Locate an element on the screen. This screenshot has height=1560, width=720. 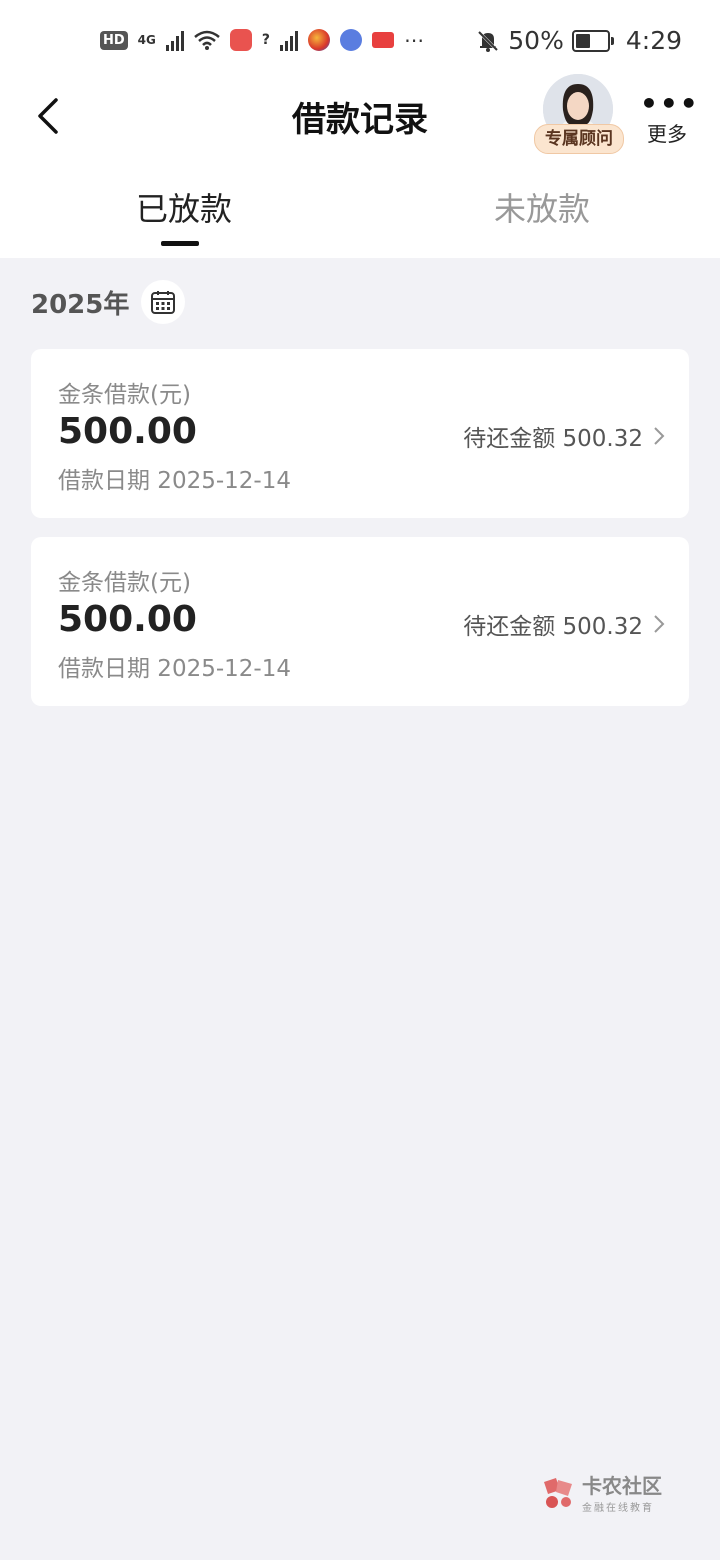
status-bar: HD 4G ? ⋯ 50% 4:29 is located at coordinates (360, 42).